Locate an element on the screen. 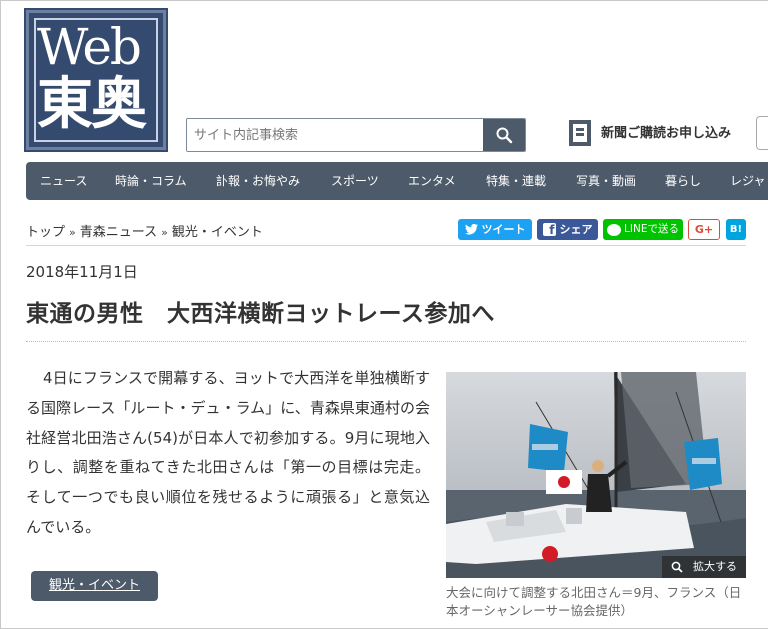  tweet-button: ツイート is located at coordinates (495, 229).